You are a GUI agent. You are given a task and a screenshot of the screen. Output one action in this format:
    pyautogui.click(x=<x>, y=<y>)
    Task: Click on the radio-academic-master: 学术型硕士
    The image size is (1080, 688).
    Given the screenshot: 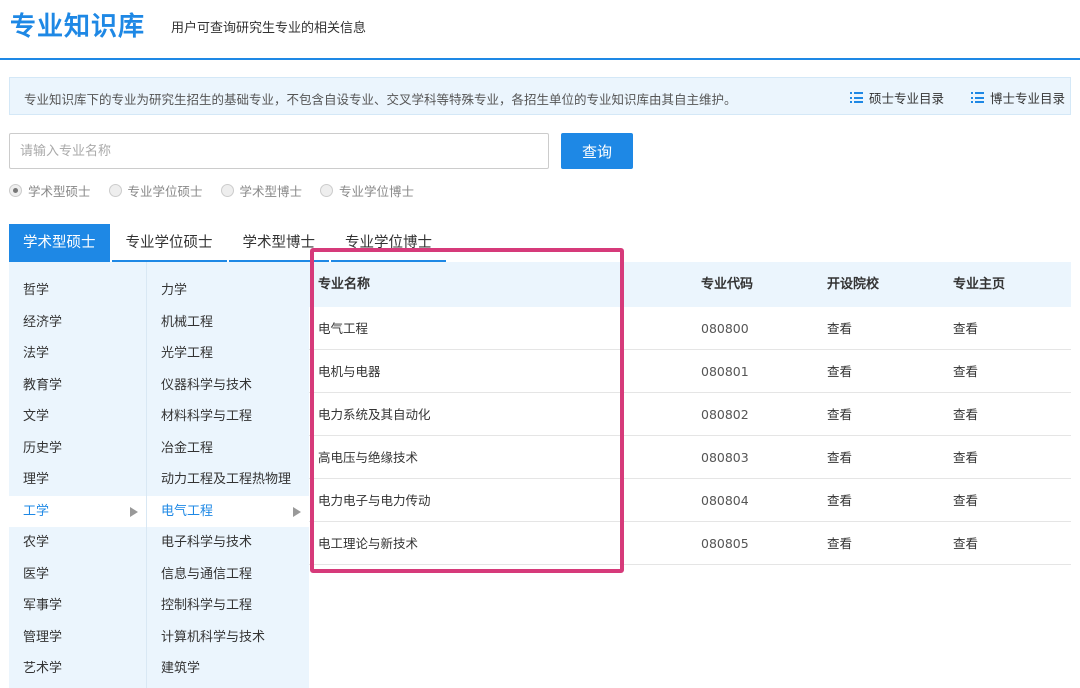 What is the action you would take?
    pyautogui.click(x=50, y=190)
    